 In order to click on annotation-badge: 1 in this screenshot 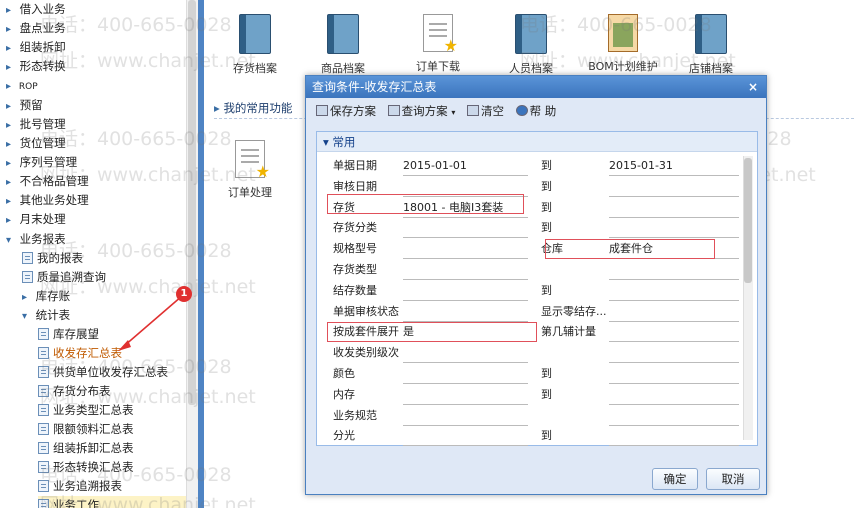, I will do `click(184, 294)`.